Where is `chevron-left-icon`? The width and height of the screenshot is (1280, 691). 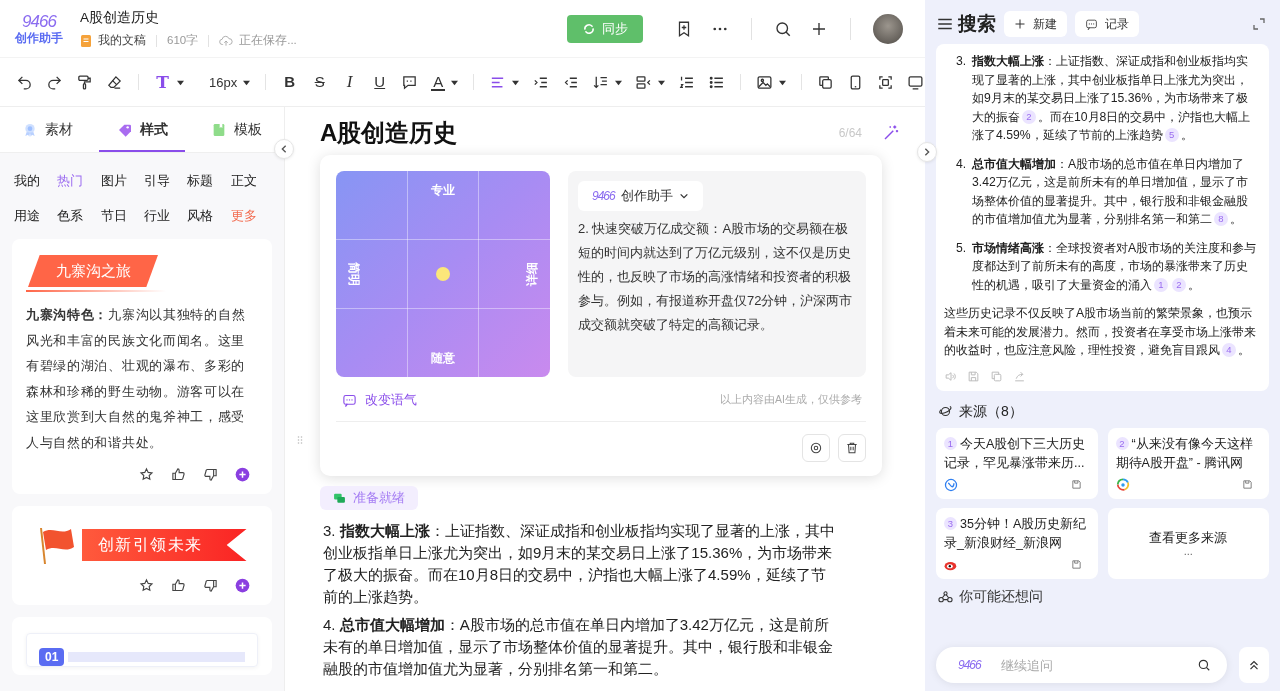
chevron-left-icon is located at coordinates (284, 149).